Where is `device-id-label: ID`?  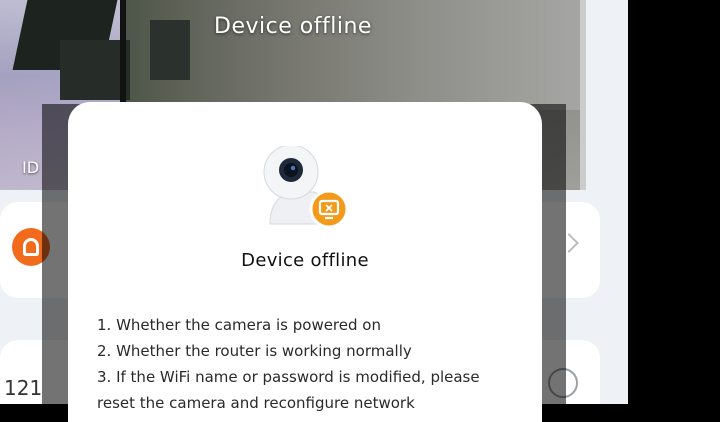 device-id-label: ID is located at coordinates (31, 167).